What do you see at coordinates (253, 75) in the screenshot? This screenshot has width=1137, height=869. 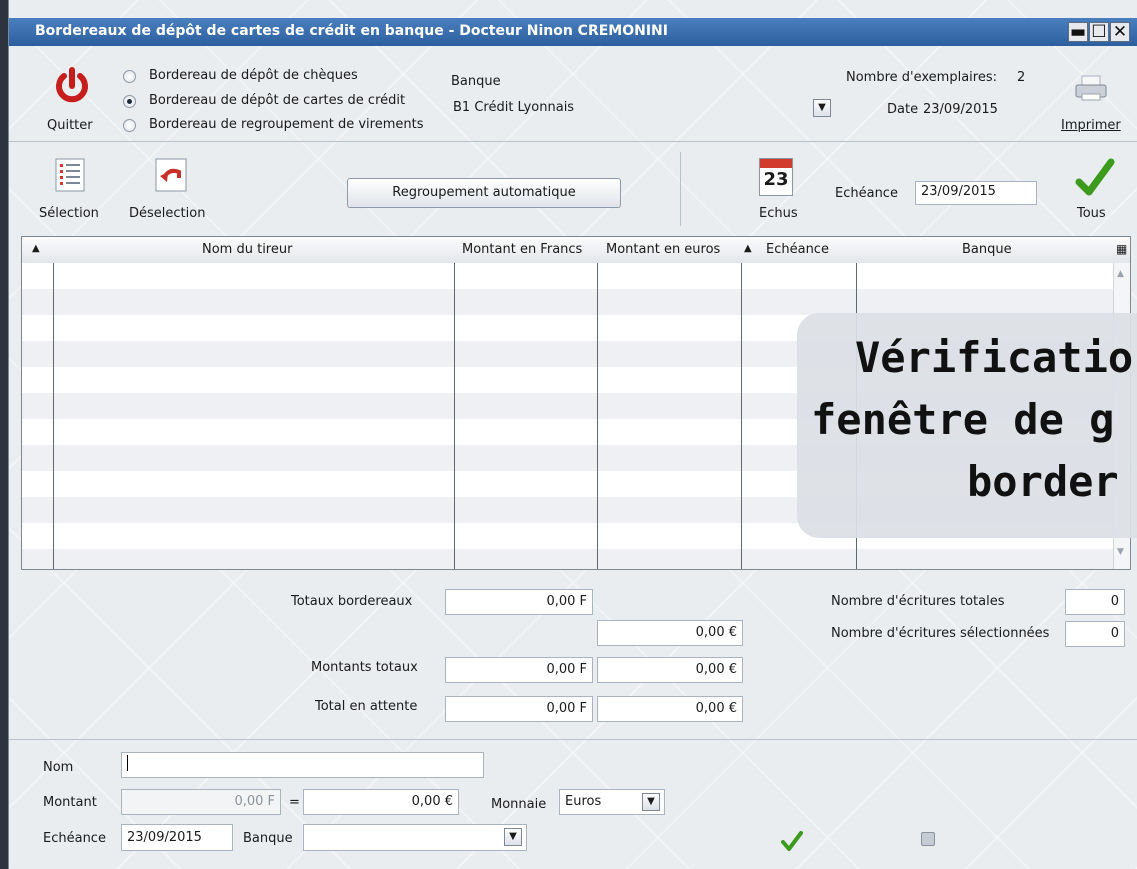 I see `radio-label: Bordereau de dépôt de chèques` at bounding box center [253, 75].